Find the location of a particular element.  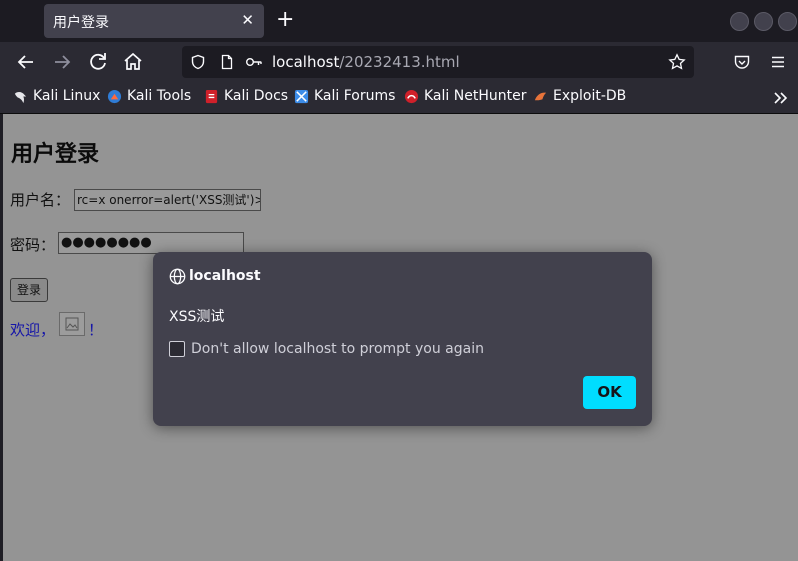

password-input: ●●●●●●●● is located at coordinates (151, 243).